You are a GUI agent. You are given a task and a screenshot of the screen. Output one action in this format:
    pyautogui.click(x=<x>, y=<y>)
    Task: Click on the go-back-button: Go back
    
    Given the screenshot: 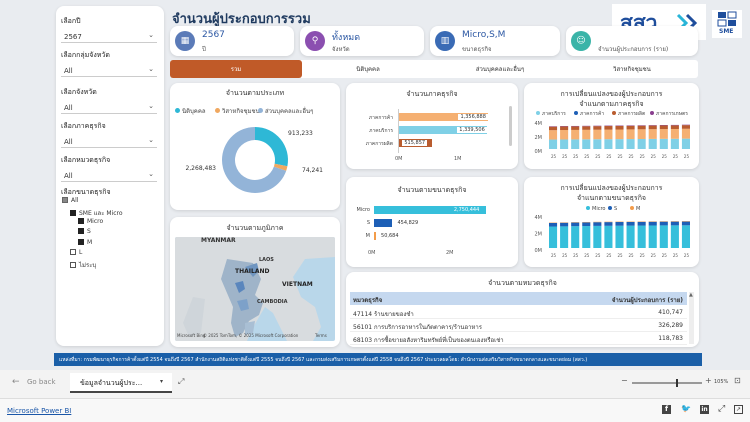 What is the action you would take?
    pyautogui.click(x=41, y=382)
    